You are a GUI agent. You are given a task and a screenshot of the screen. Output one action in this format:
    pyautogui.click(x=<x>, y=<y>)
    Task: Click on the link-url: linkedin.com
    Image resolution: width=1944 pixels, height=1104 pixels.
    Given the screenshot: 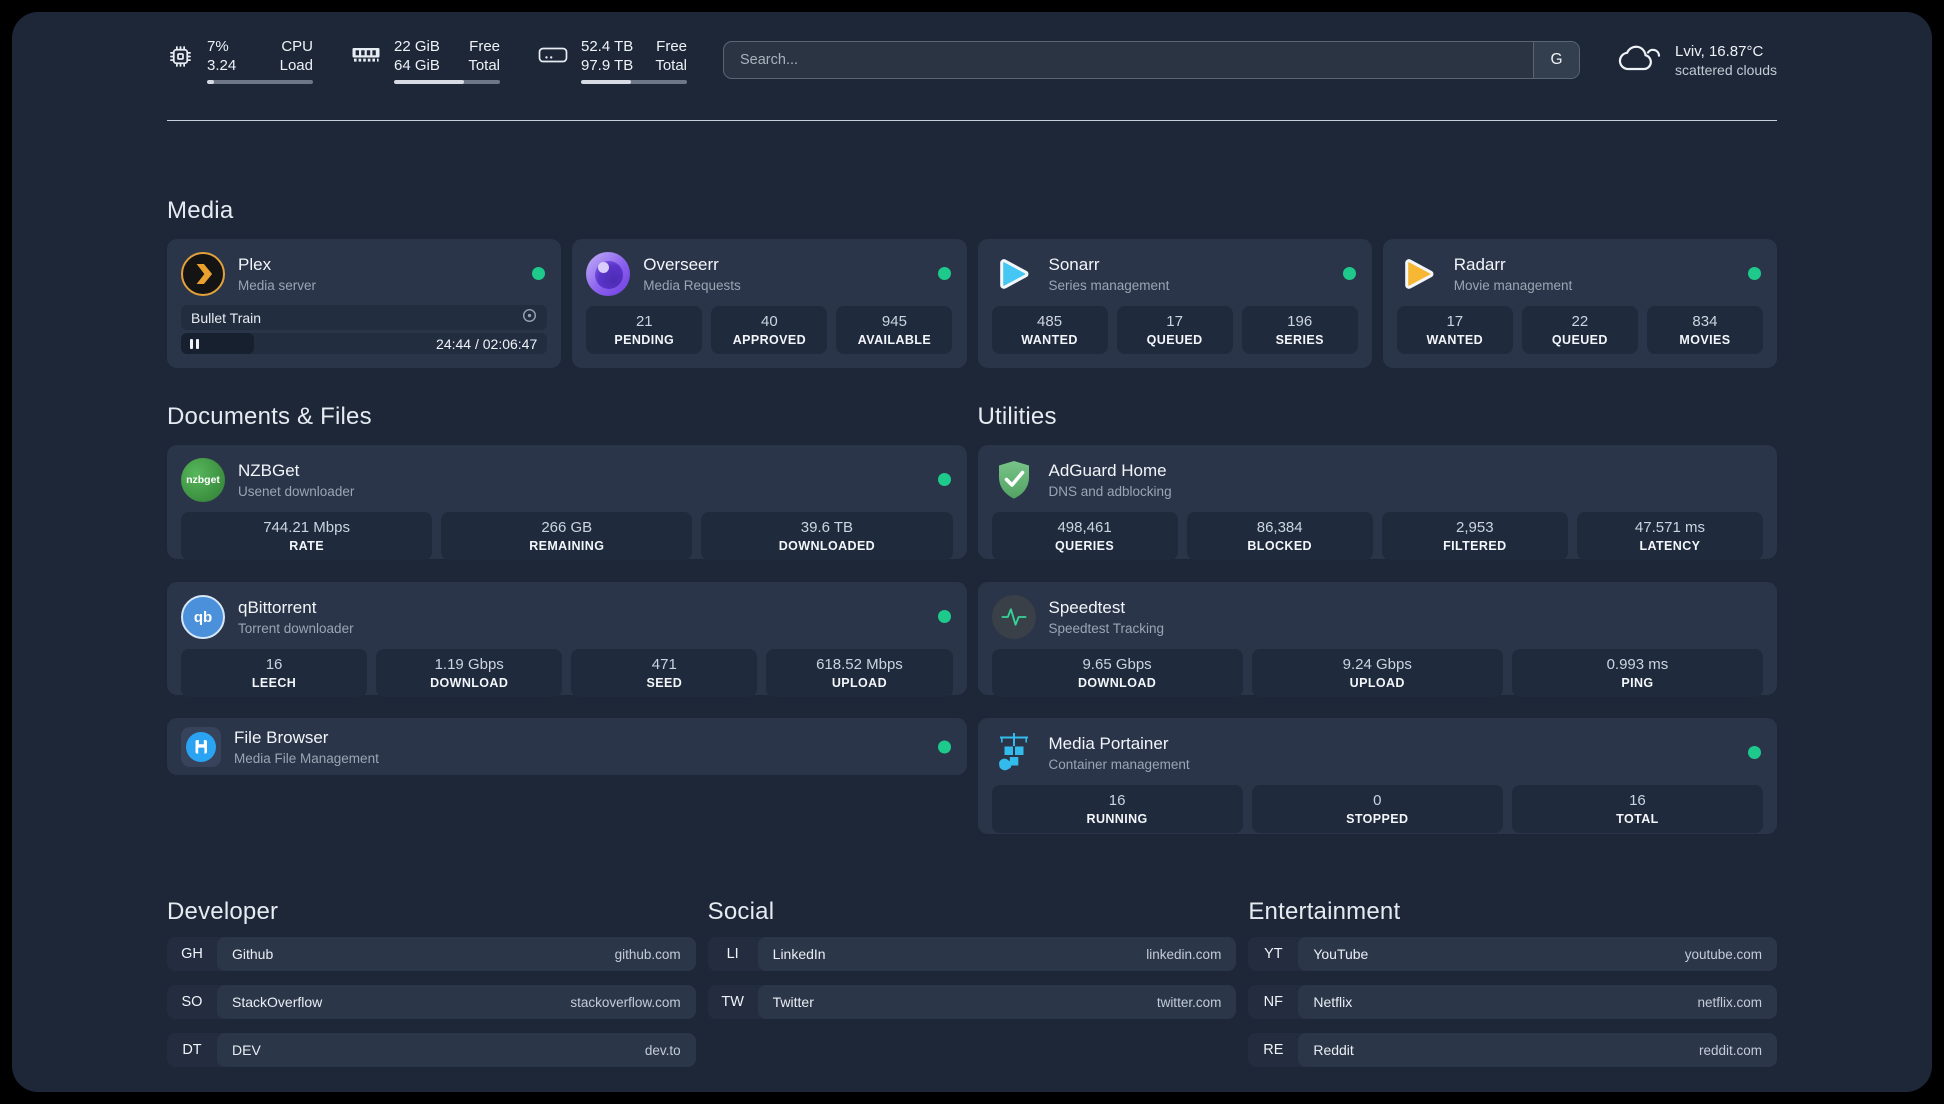 What is the action you would take?
    pyautogui.click(x=1184, y=954)
    